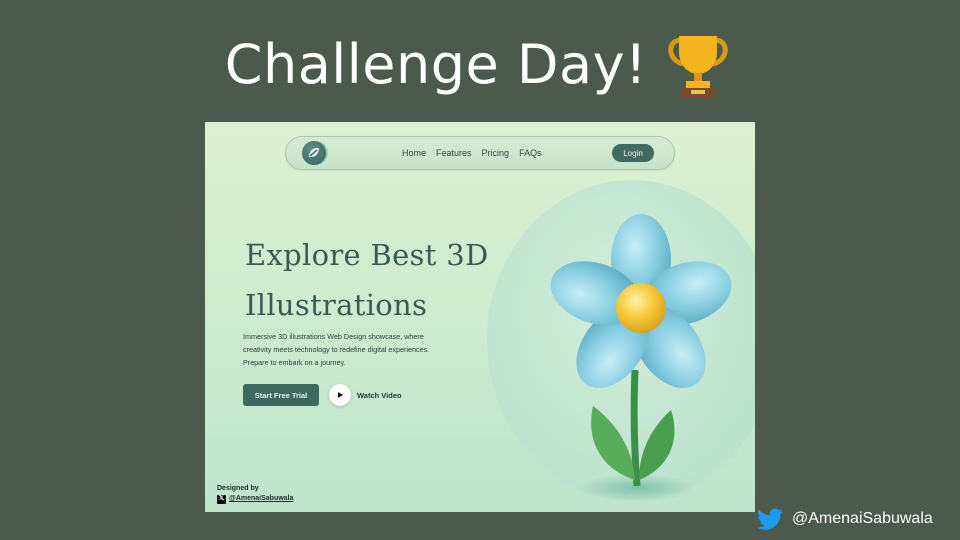 This screenshot has width=960, height=540. What do you see at coordinates (294, 362) in the screenshot?
I see `hero-description-line: Prepare to embark on a journey.` at bounding box center [294, 362].